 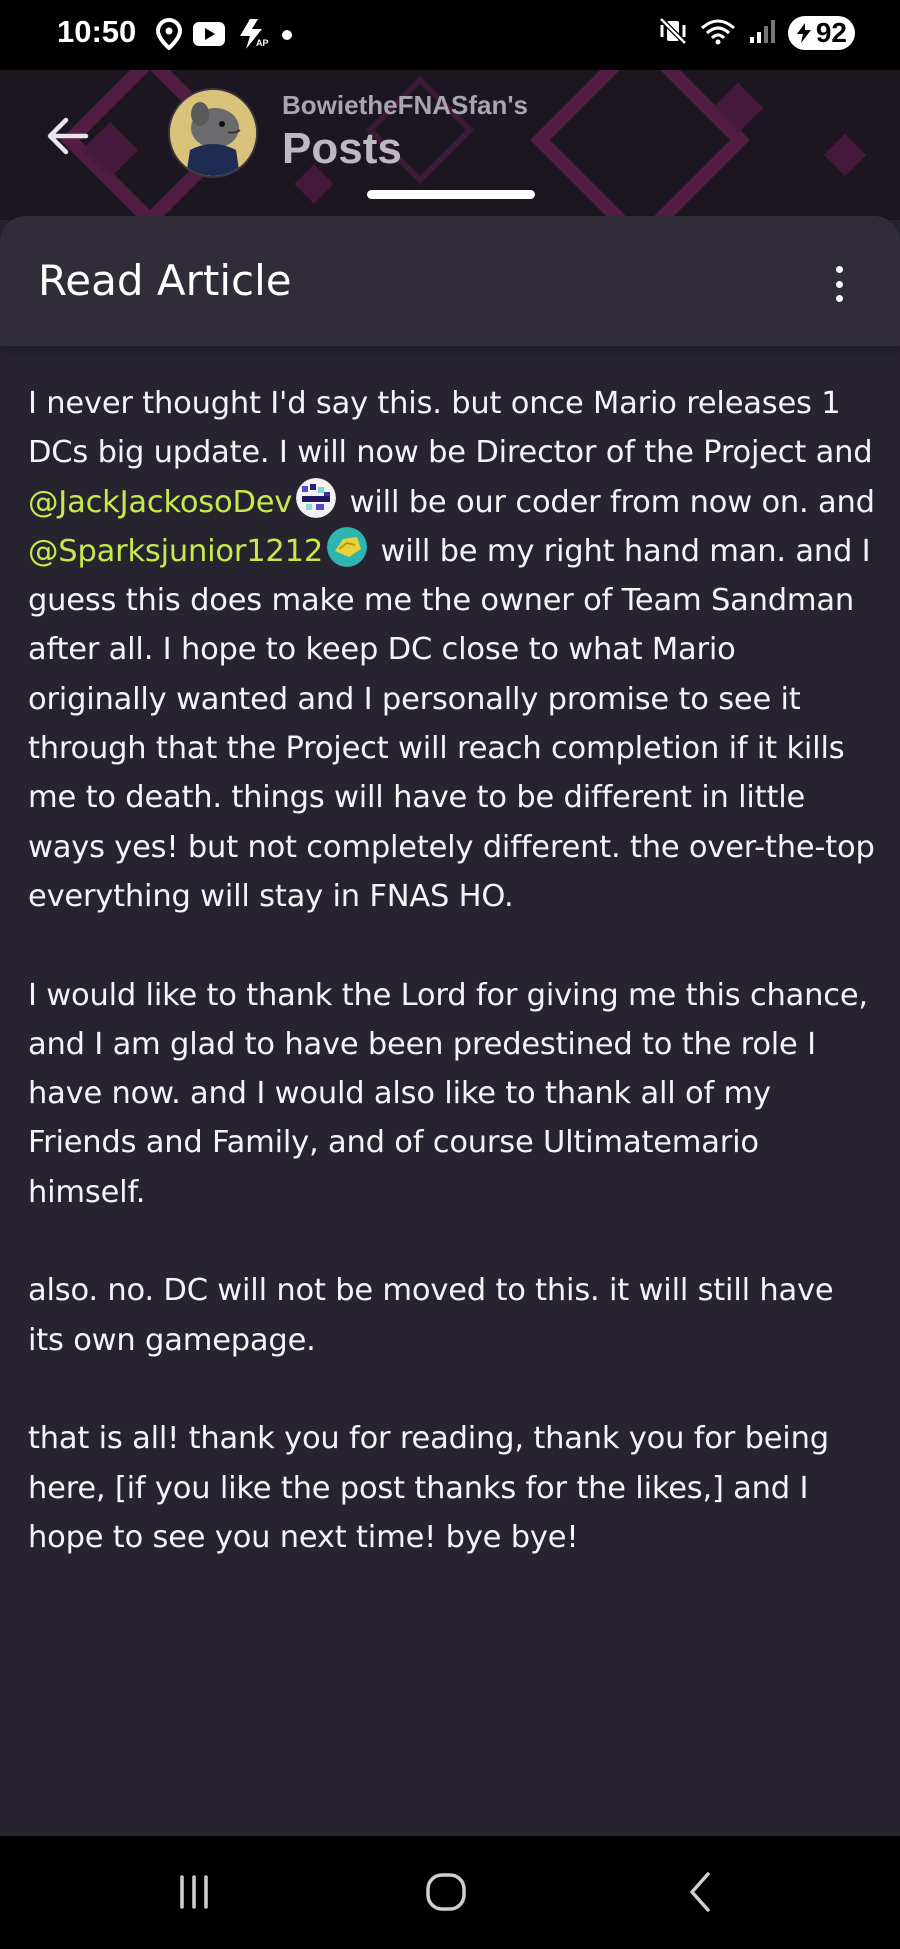 What do you see at coordinates (451, 194) in the screenshot?
I see `drag-handle` at bounding box center [451, 194].